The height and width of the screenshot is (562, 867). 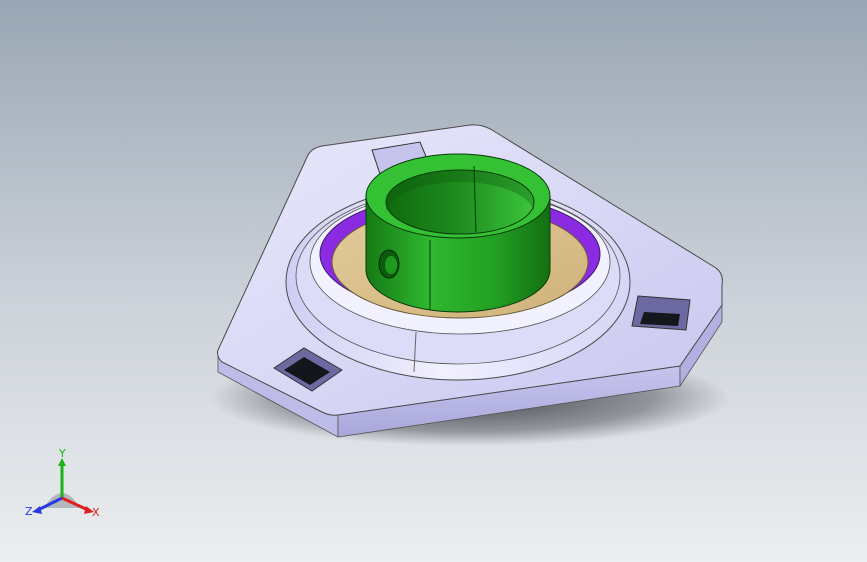 I want to click on y-axis-label: Y, so click(x=62, y=454).